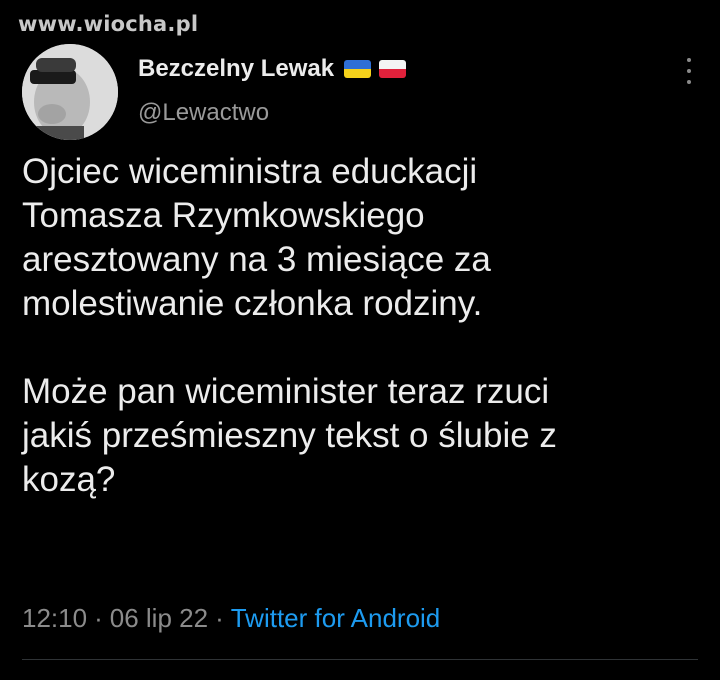 The height and width of the screenshot is (680, 720). I want to click on tweet-line: Tomasza Rzymkowskiego, so click(223, 215).